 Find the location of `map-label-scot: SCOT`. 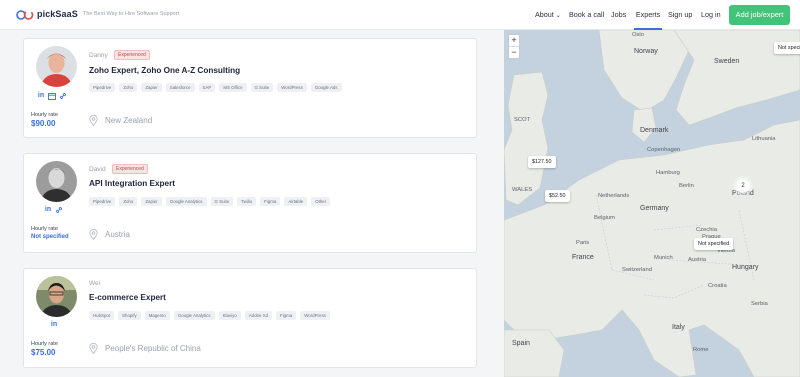

map-label-scot: SCOT is located at coordinates (522, 120).